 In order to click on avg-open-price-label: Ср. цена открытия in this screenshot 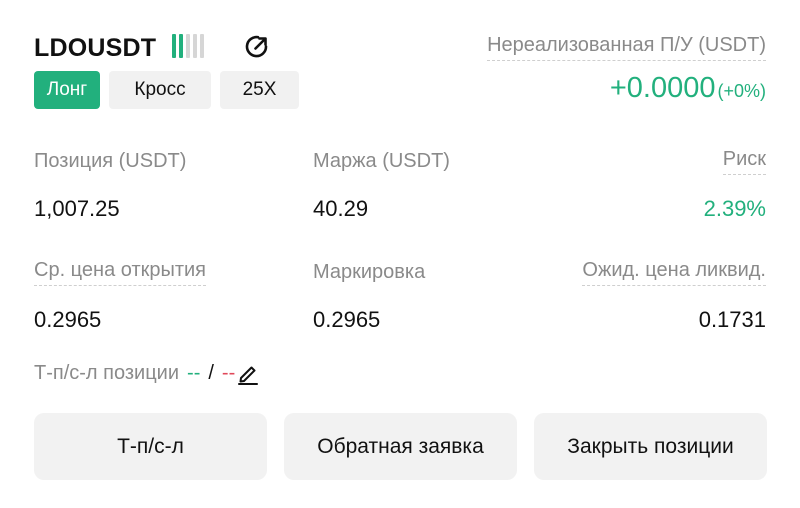, I will do `click(120, 272)`.